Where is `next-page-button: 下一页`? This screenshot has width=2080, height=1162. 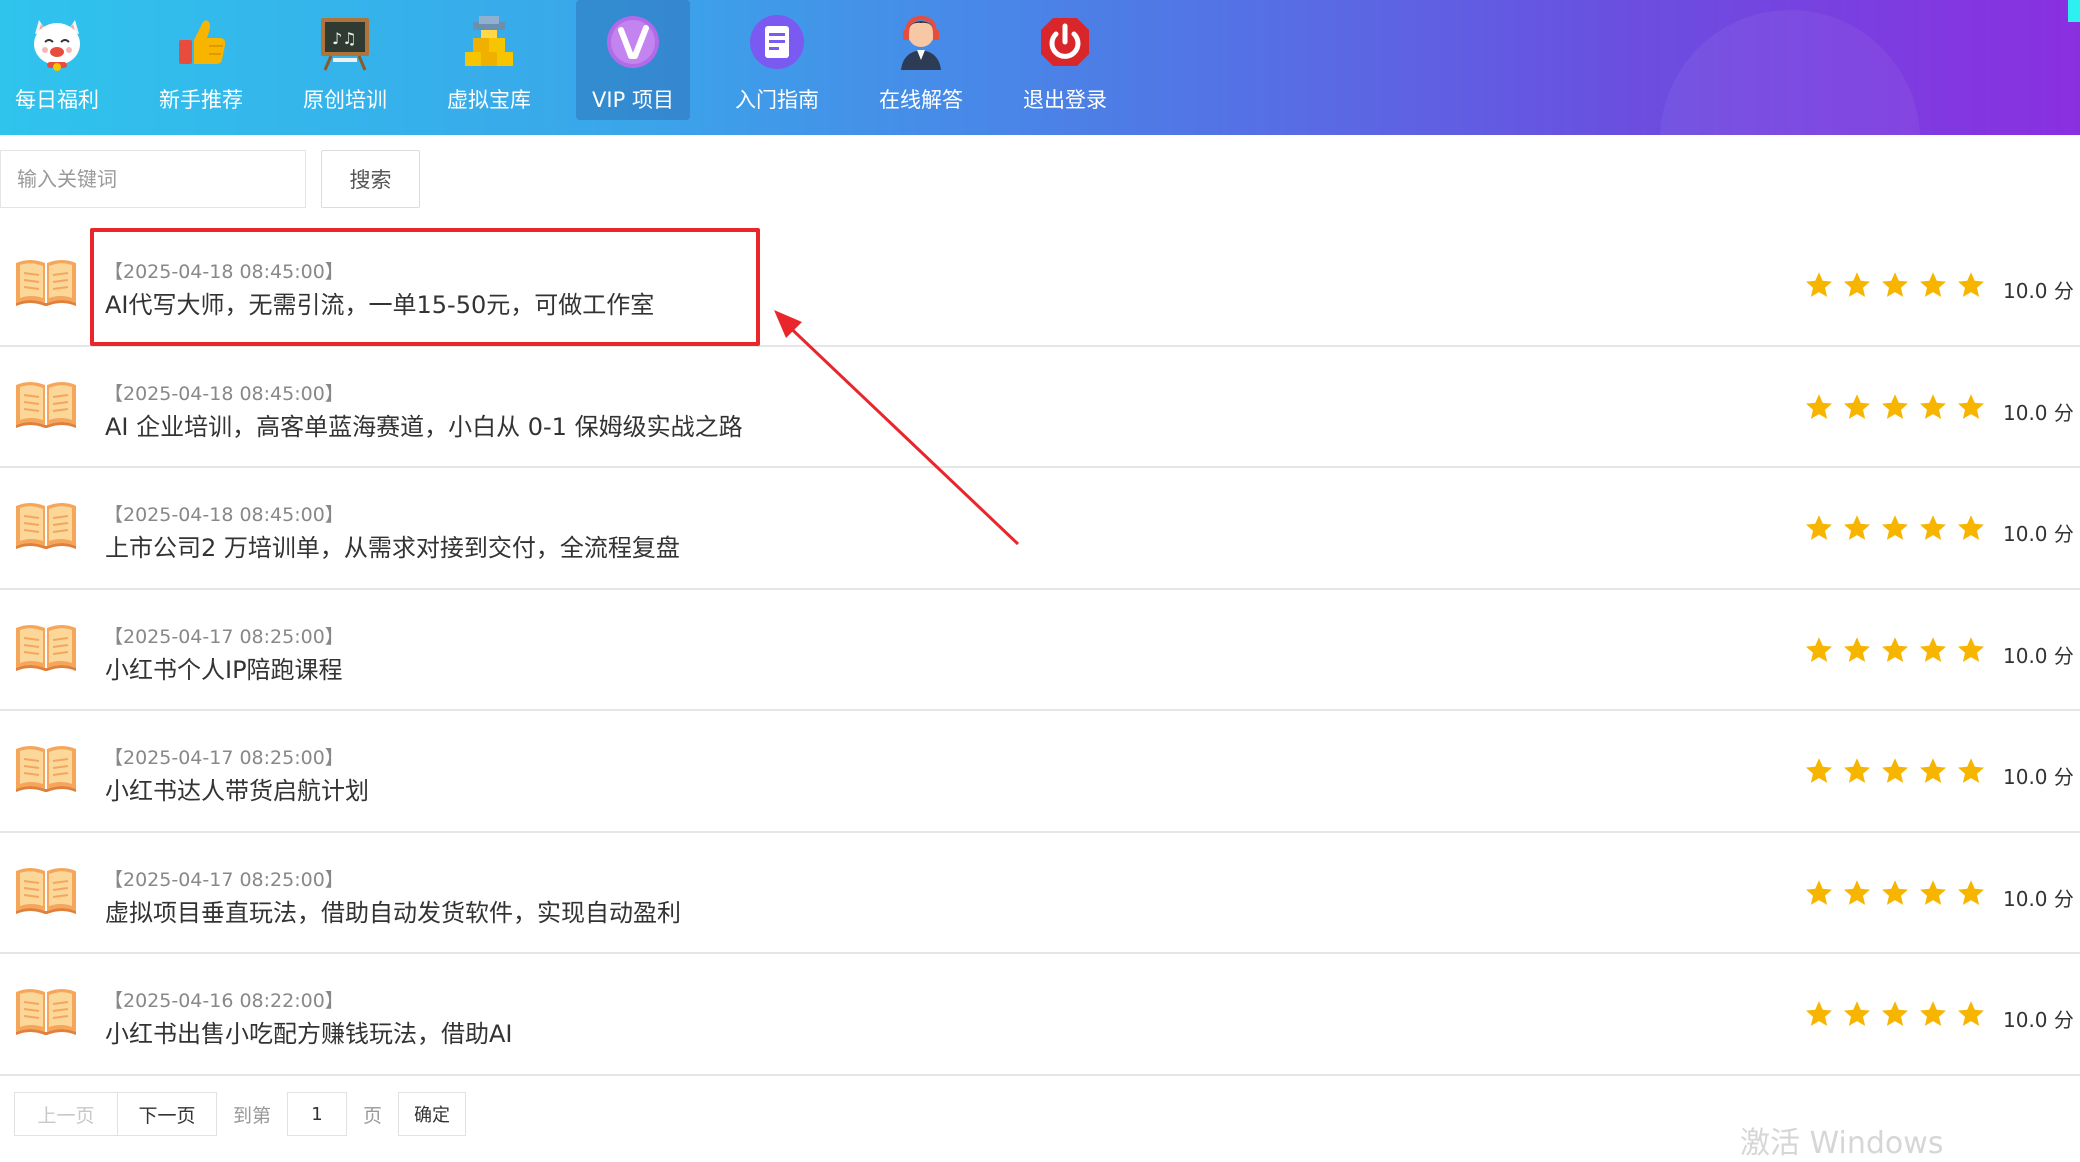 next-page-button: 下一页 is located at coordinates (167, 1114).